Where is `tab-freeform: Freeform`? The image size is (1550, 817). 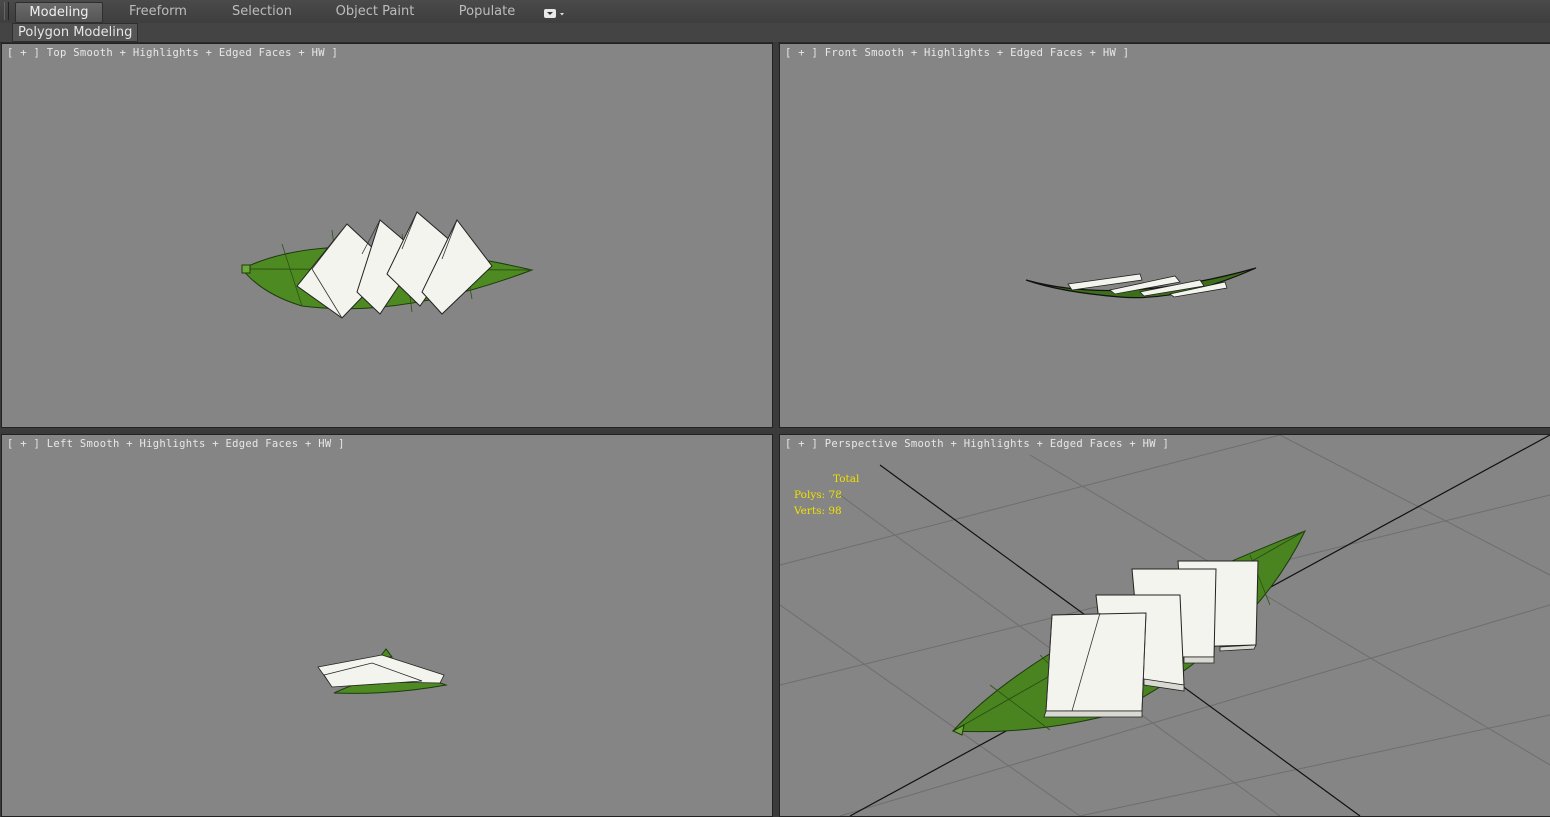 tab-freeform: Freeform is located at coordinates (158, 11).